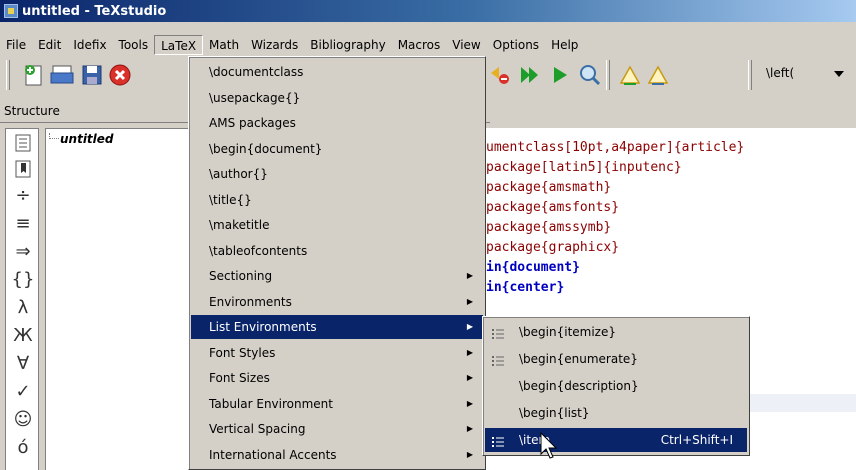  What do you see at coordinates (337, 149) in the screenshot?
I see `latex-menu-item: \begin{document}` at bounding box center [337, 149].